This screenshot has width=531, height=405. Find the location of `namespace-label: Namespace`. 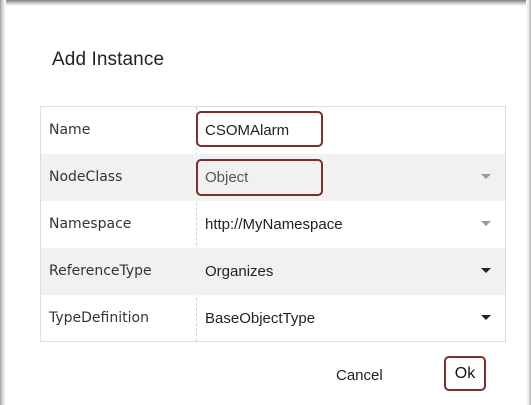

namespace-label: Namespace is located at coordinates (90, 224).